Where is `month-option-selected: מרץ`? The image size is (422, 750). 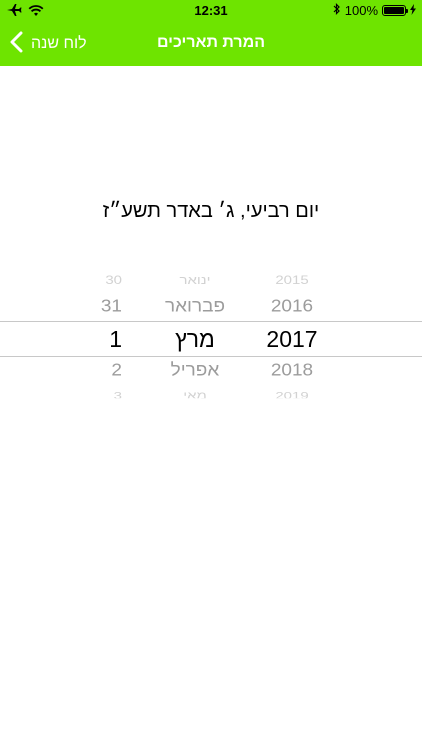
month-option-selected: מרץ is located at coordinates (195, 339).